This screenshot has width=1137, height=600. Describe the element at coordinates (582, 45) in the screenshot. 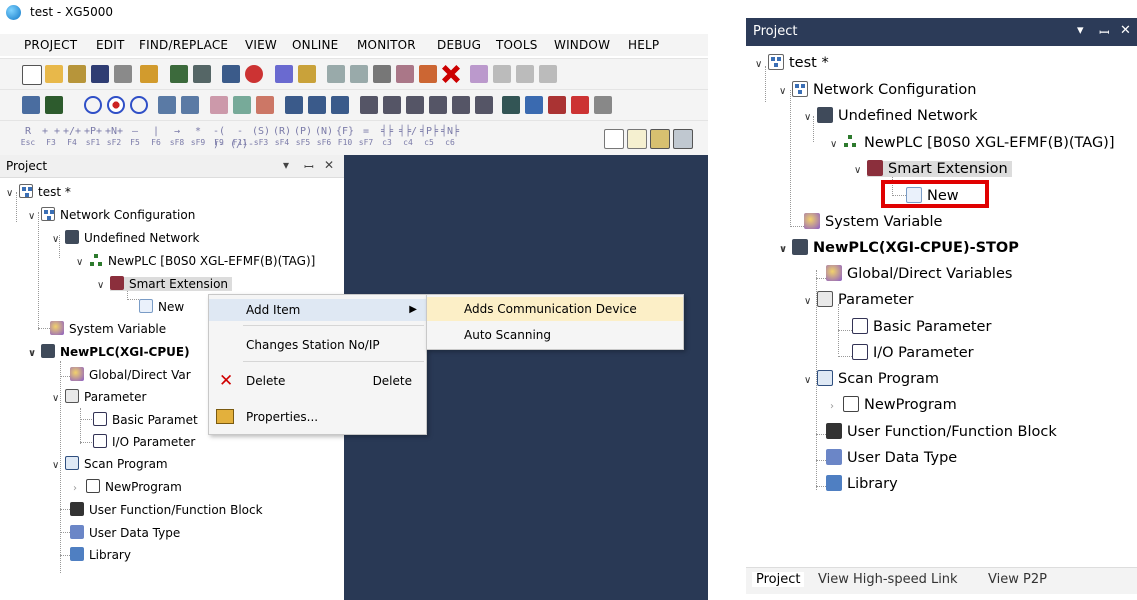

I see `menu-window: WINDOW` at that location.